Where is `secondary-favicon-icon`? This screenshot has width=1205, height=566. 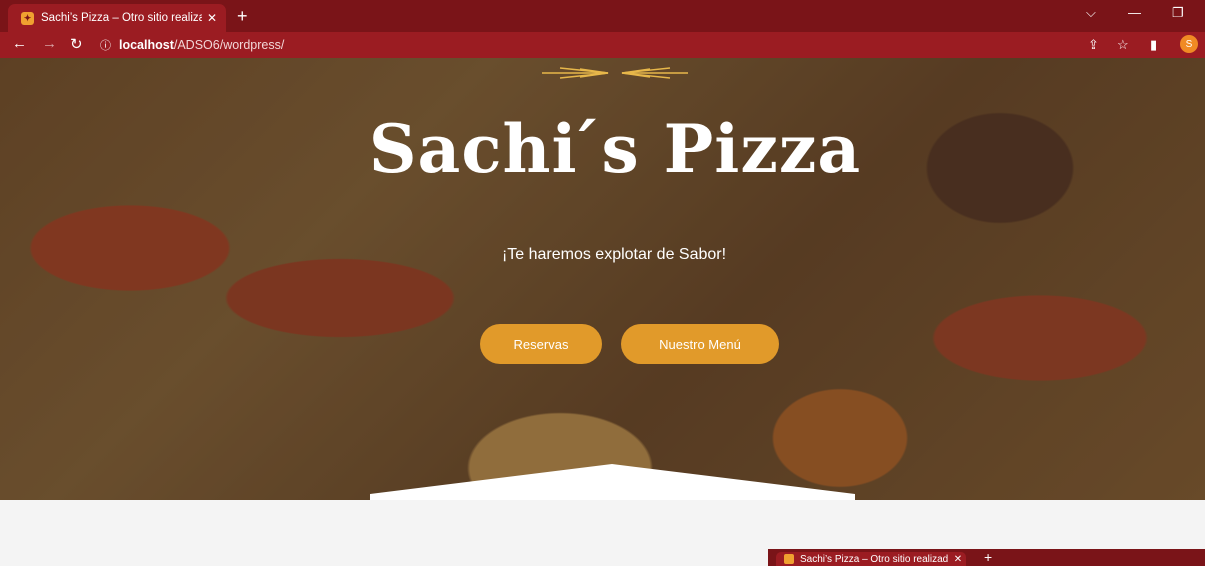
secondary-favicon-icon is located at coordinates (789, 559).